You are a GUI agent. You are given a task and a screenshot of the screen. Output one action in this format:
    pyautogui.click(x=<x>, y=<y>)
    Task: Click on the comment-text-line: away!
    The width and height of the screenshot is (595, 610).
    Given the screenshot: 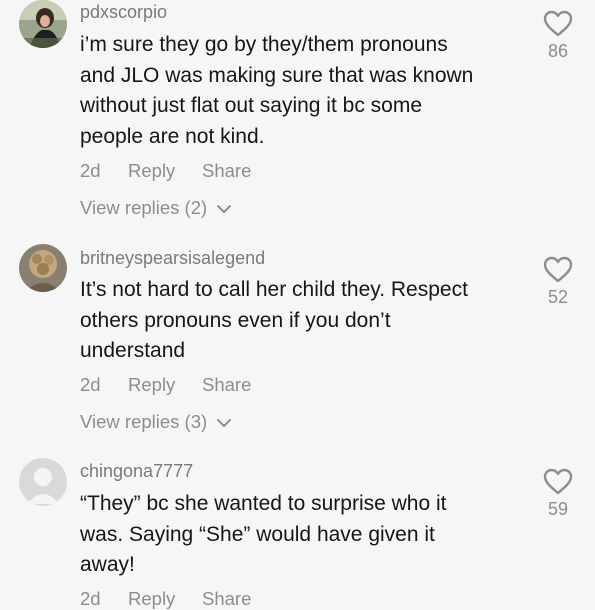 What is the action you would take?
    pyautogui.click(x=107, y=564)
    